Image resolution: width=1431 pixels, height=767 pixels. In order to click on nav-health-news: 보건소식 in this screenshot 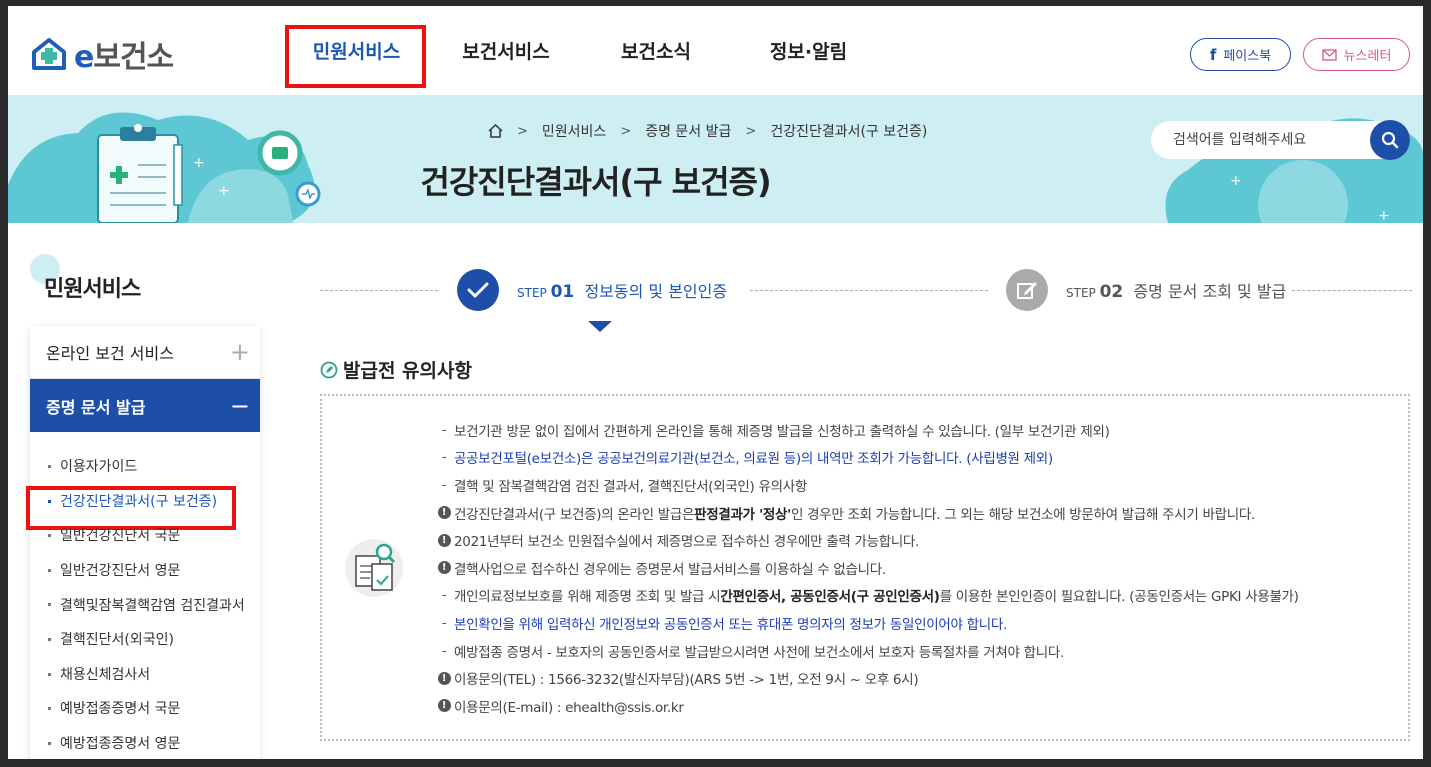, I will do `click(656, 50)`.